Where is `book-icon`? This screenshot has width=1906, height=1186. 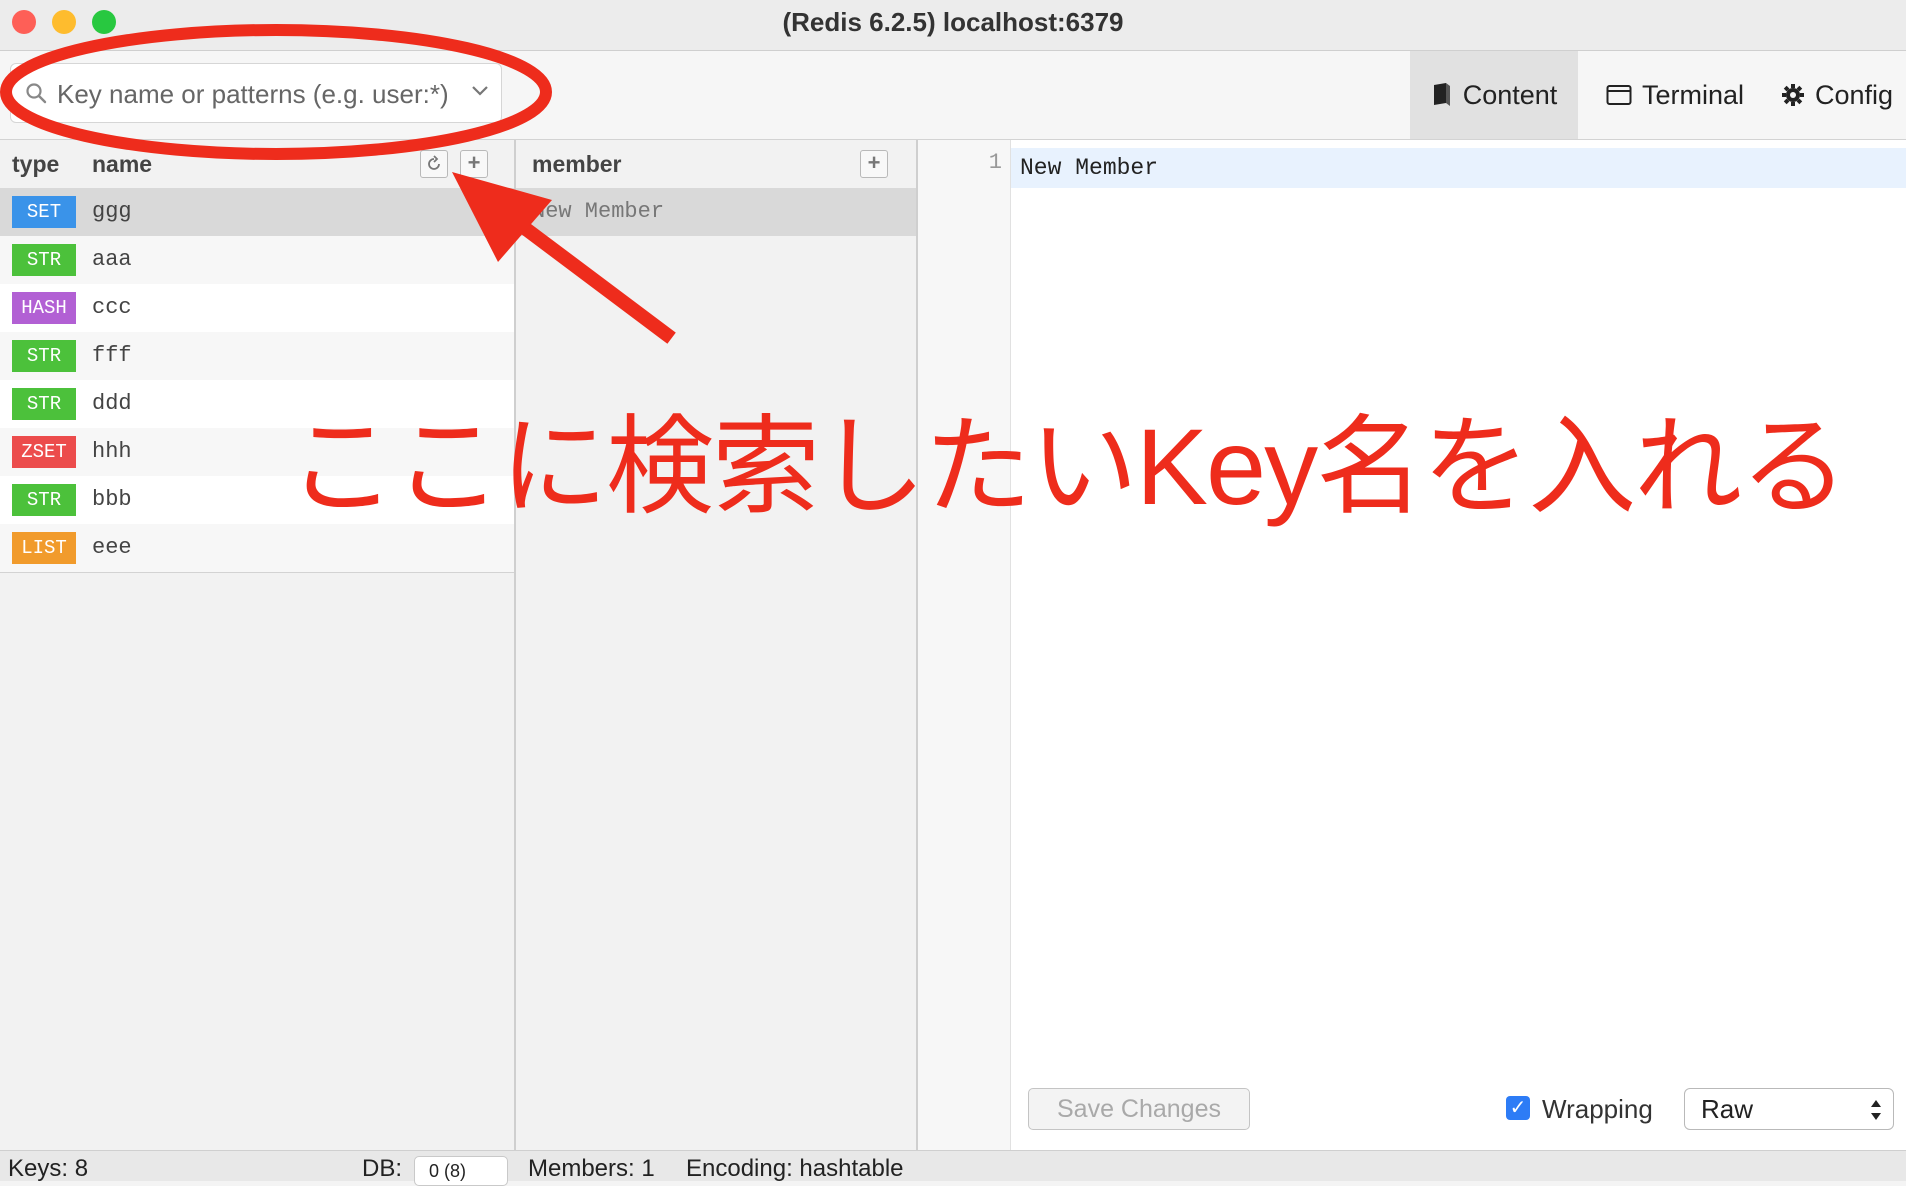
book-icon is located at coordinates (1441, 94).